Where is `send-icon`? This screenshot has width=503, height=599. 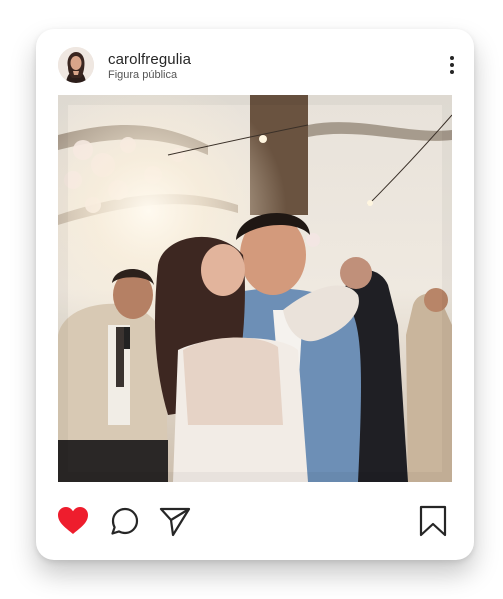
send-icon is located at coordinates (175, 522).